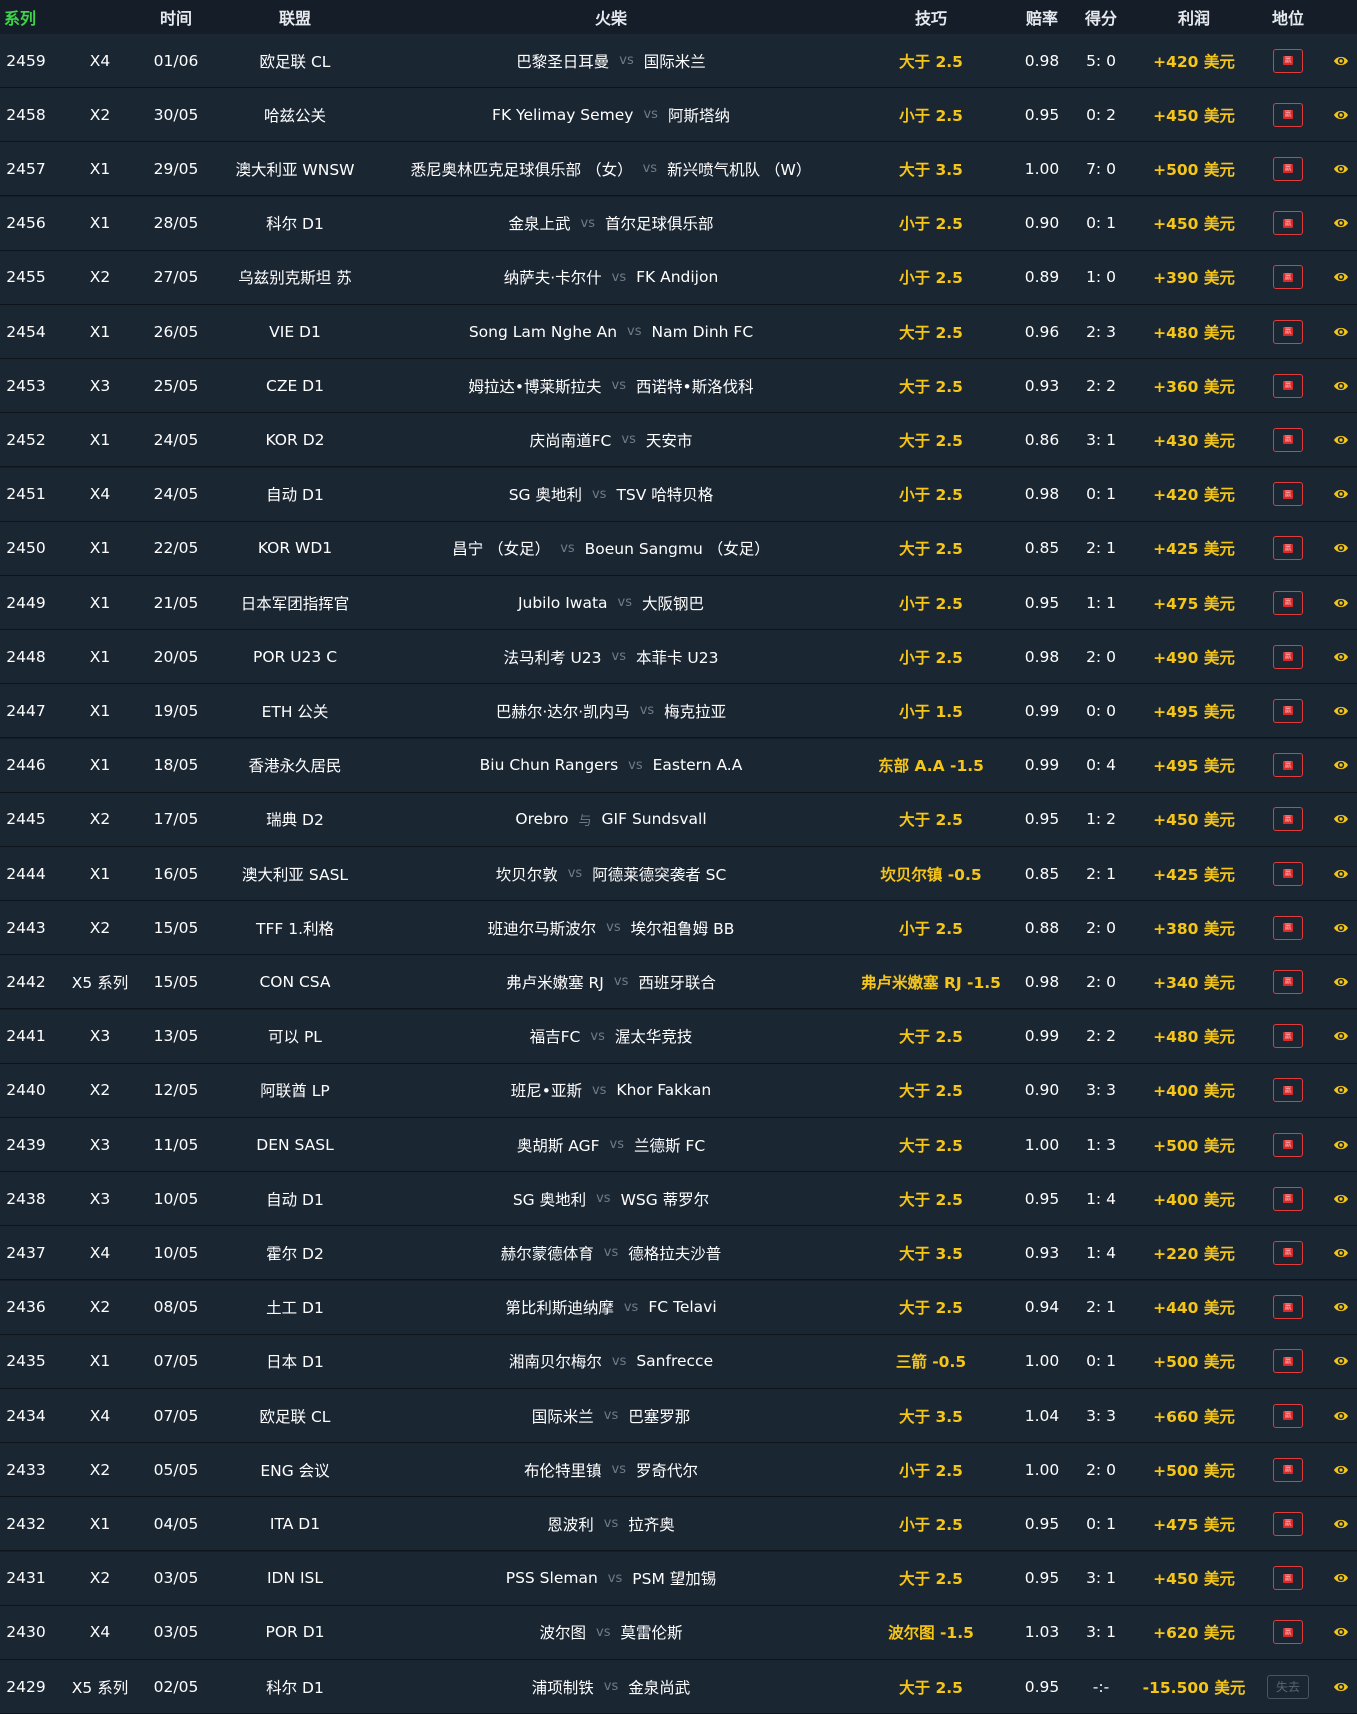  Describe the element at coordinates (611, 710) in the screenshot. I see `row-match: 巴赫尔·达尔·凯内马 vs 梅克拉亚` at that location.